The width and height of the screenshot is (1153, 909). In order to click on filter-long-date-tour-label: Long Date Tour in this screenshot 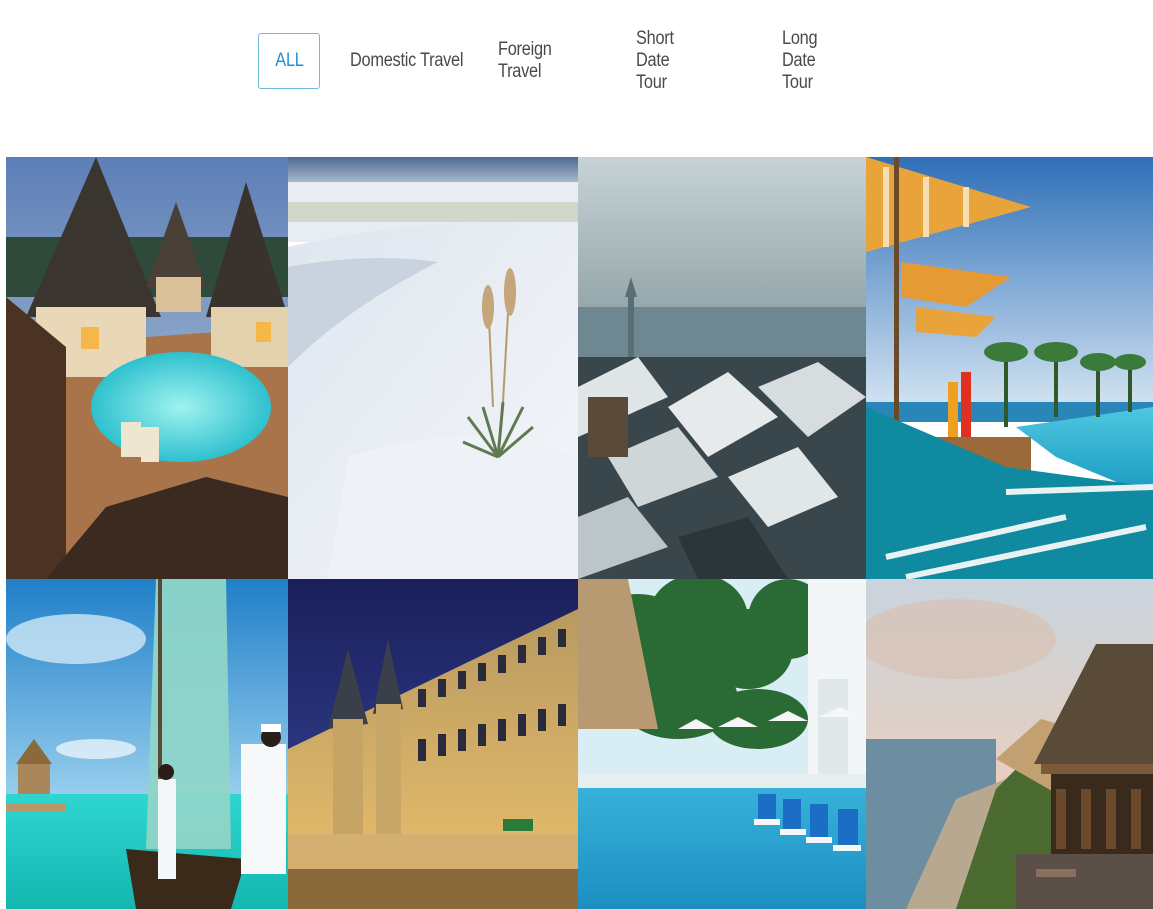, I will do `click(800, 60)`.